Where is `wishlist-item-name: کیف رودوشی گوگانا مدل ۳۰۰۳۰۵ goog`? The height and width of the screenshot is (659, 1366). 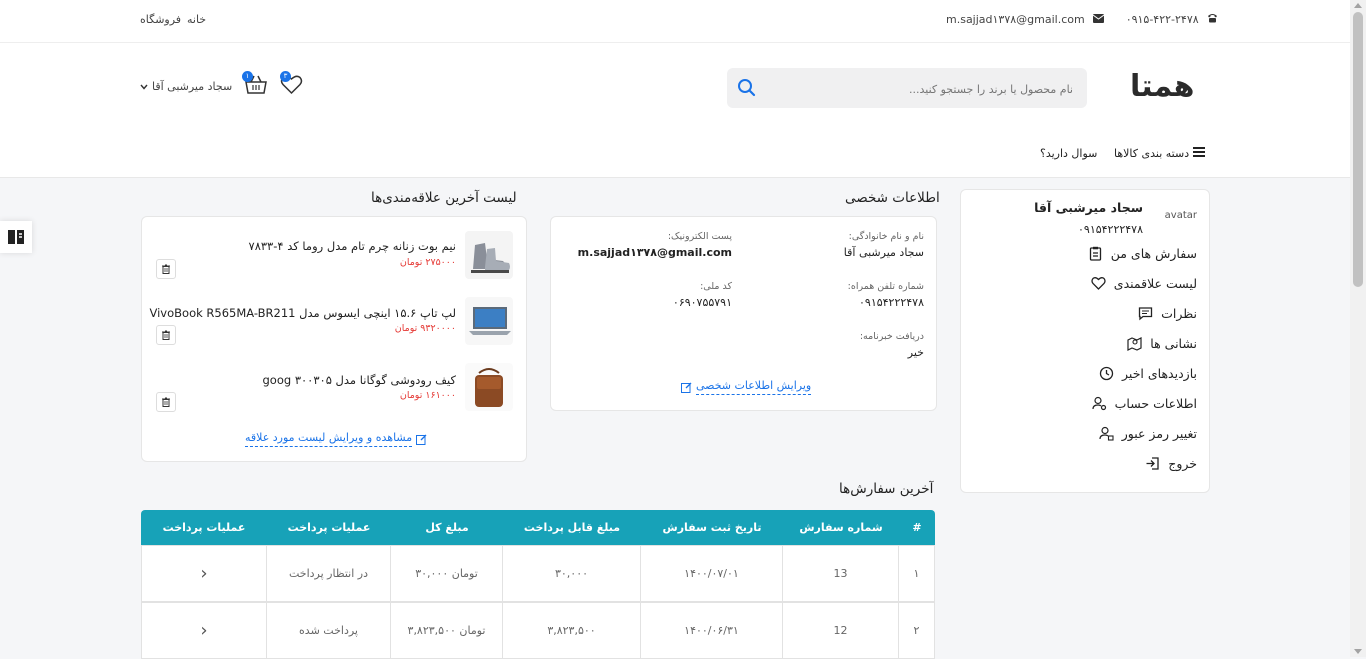
wishlist-item-name: کیف رودوشی گوگانا مدل ۳۰۰۳۰۵ goog is located at coordinates (359, 380).